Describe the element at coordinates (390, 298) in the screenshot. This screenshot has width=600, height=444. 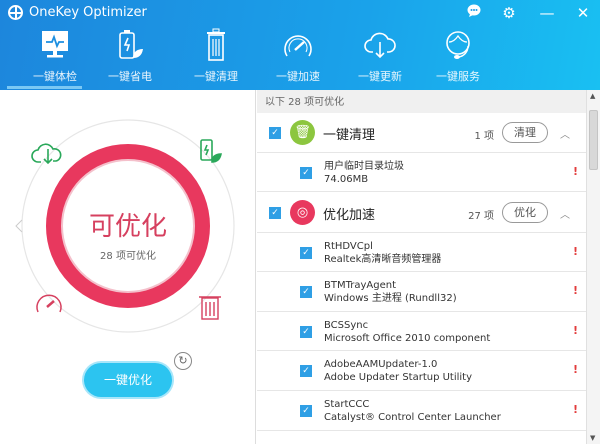
I see `item-desc: Windows 主进程 (Rundll32)` at that location.